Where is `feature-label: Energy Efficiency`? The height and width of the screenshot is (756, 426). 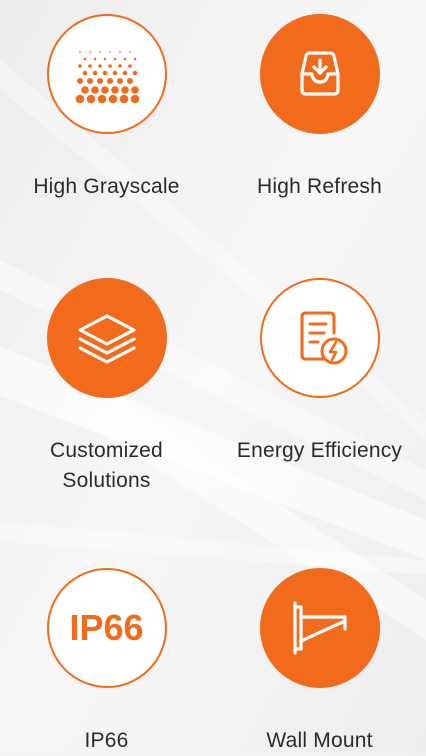
feature-label: Energy Efficiency is located at coordinates (319, 450).